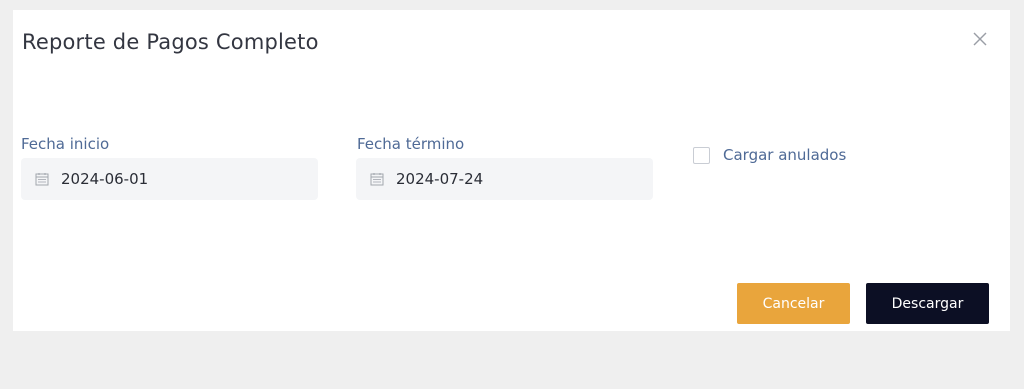 Image resolution: width=1024 pixels, height=389 pixels. What do you see at coordinates (411, 144) in the screenshot?
I see `end-date-label: Fecha término` at bounding box center [411, 144].